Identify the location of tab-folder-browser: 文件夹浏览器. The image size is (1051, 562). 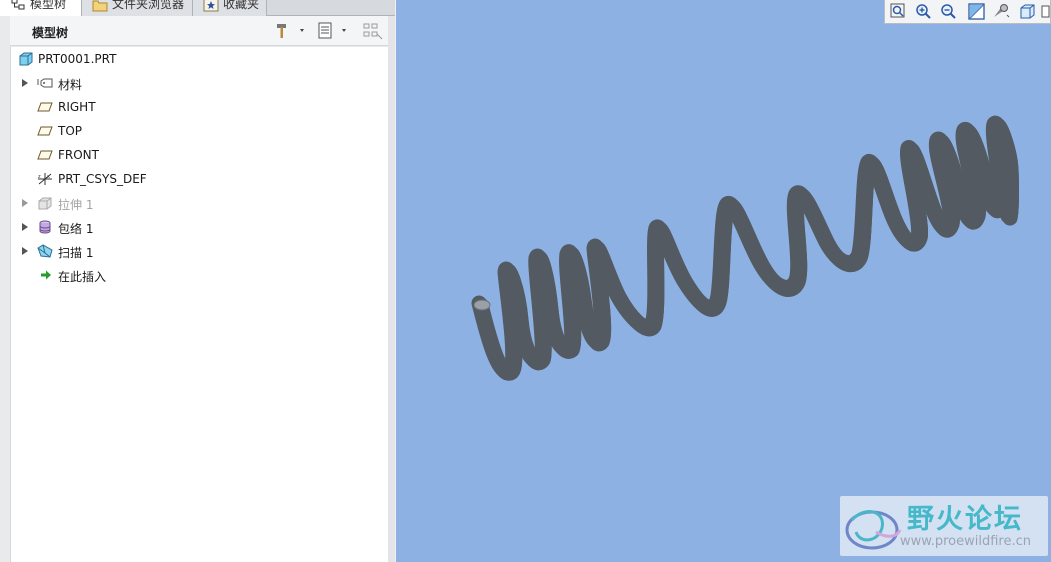
(137, 8).